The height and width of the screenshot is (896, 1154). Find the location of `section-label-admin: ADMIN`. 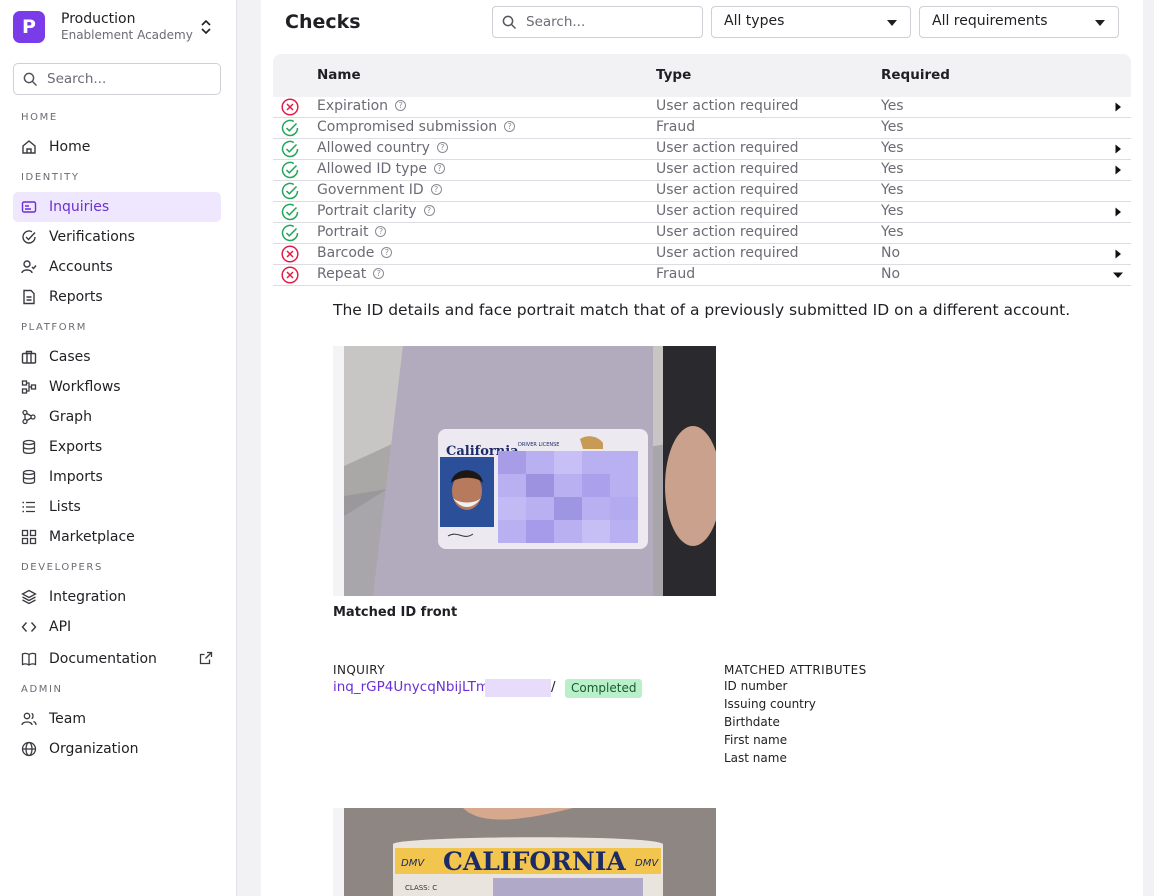

section-label-admin: ADMIN is located at coordinates (42, 689).